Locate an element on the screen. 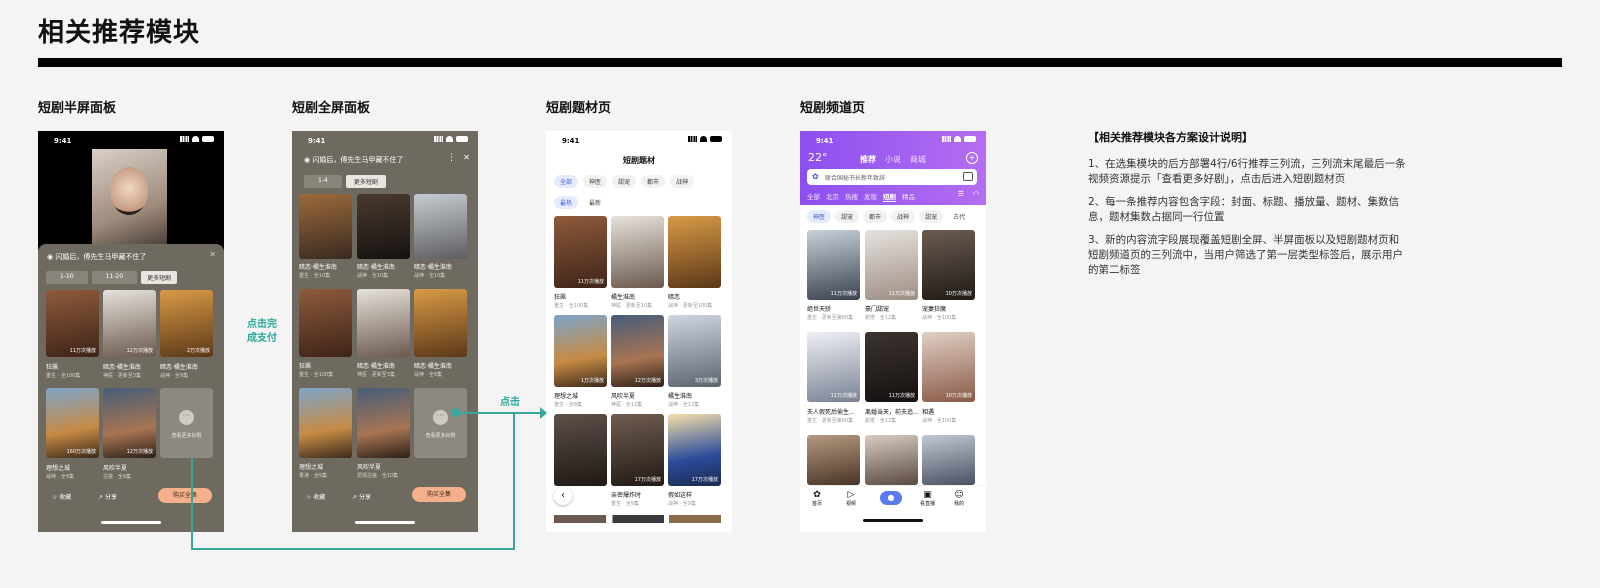 Image resolution: width=1600 pixels, height=588 pixels. status-time: 9:41 is located at coordinates (63, 141).